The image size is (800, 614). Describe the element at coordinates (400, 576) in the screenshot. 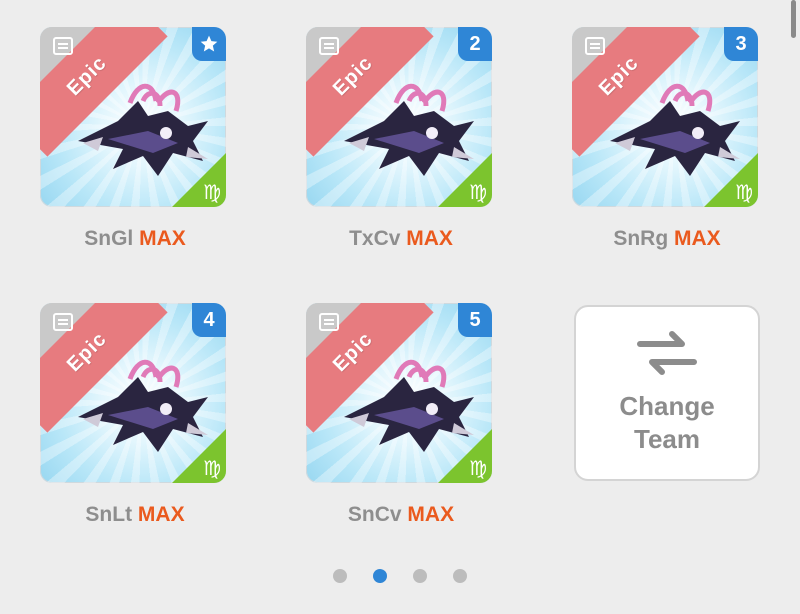

I see `page-indicator` at that location.